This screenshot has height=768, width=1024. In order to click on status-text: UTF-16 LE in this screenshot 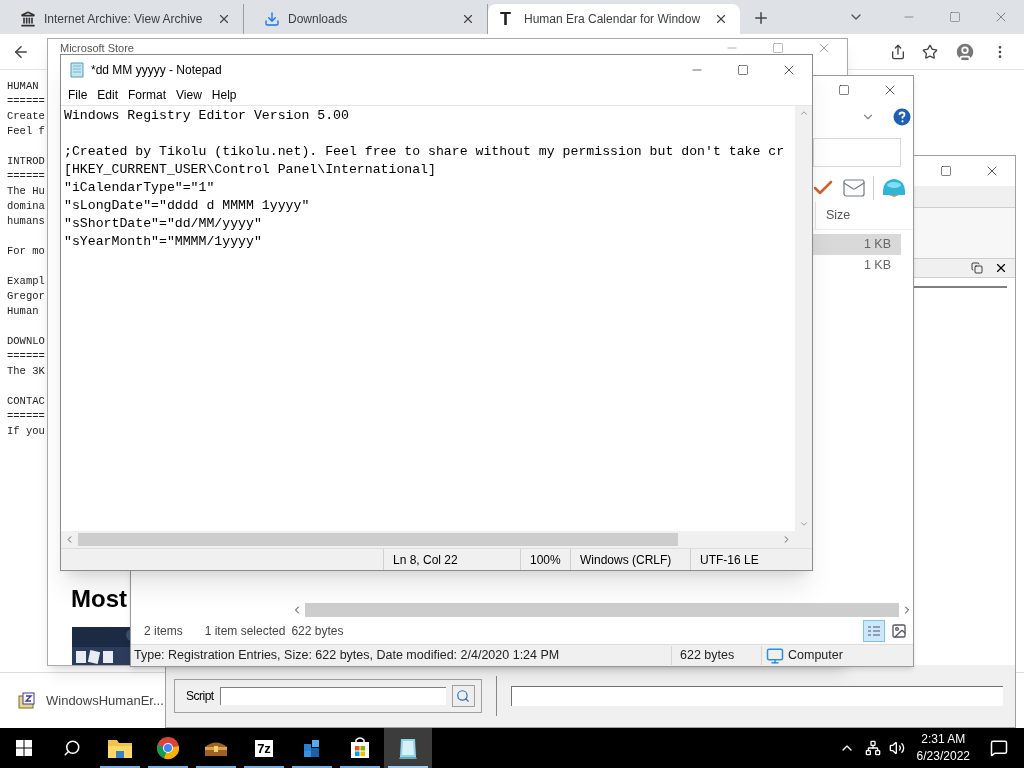, I will do `click(751, 559)`.